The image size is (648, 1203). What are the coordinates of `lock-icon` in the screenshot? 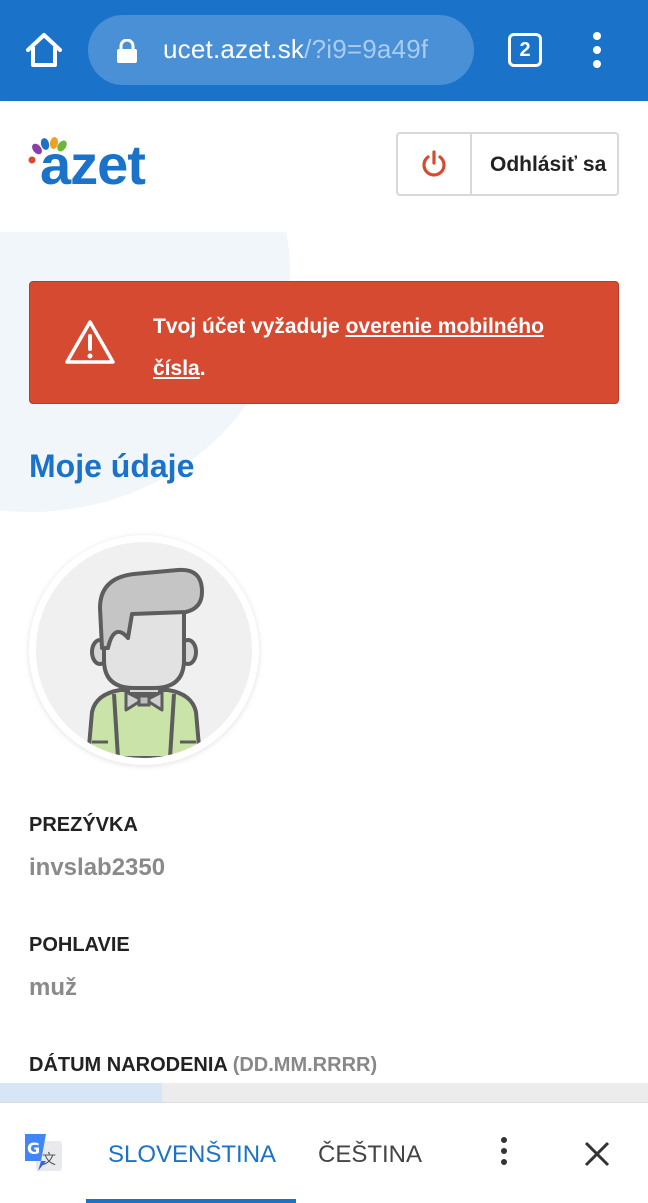 It's located at (127, 50).